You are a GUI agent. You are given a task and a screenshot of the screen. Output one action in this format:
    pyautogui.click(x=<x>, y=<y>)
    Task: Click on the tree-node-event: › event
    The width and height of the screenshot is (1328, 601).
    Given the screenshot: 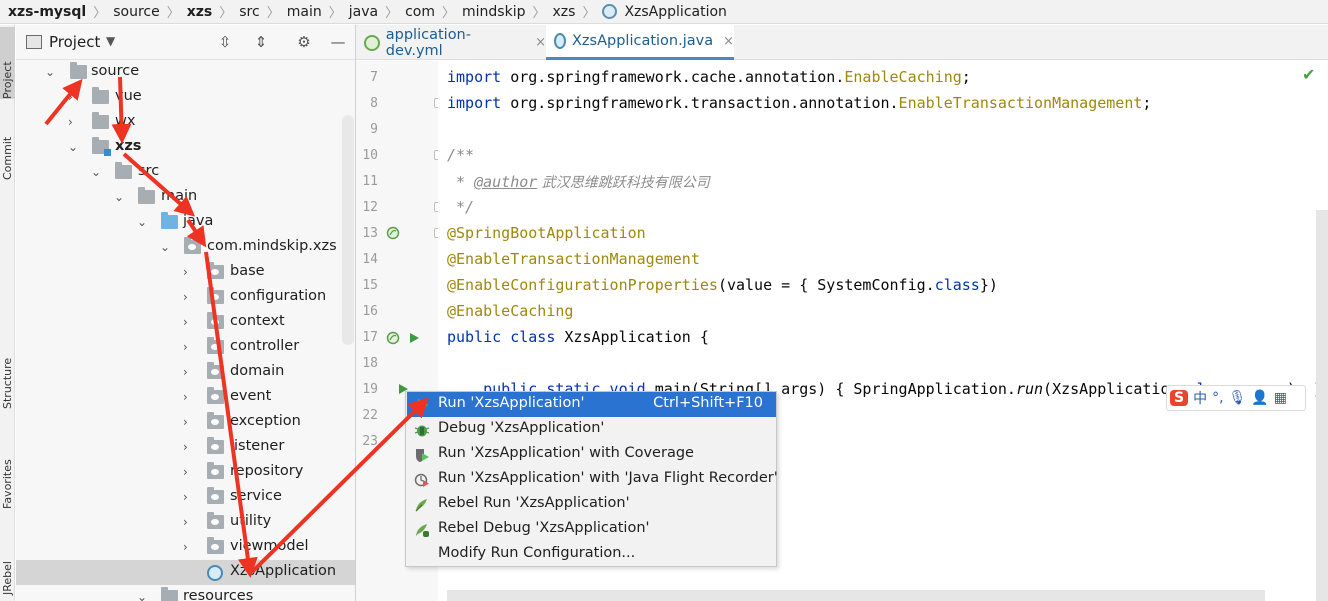 What is the action you would take?
    pyautogui.click(x=185, y=397)
    